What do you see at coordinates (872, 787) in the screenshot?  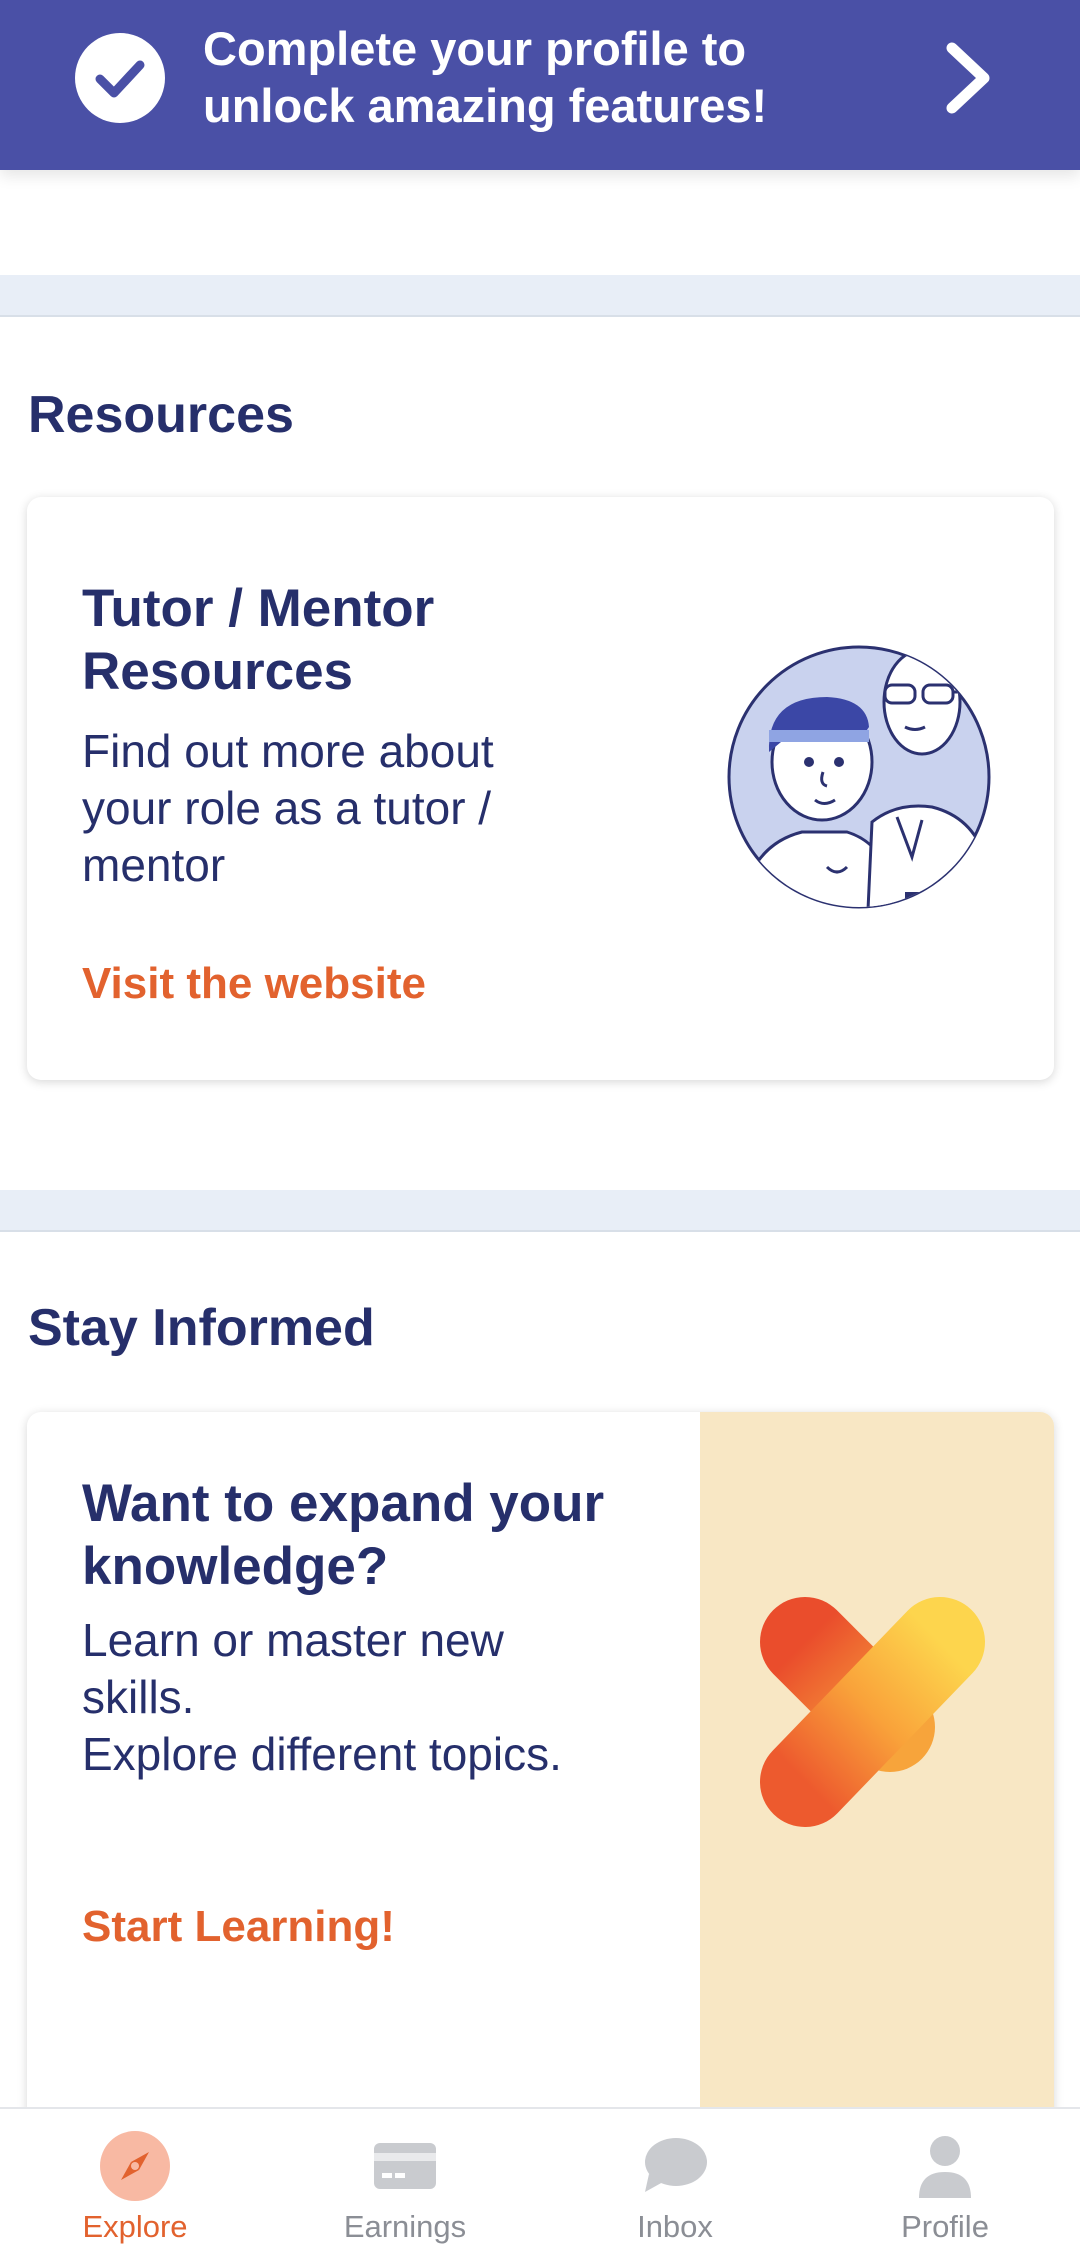 I see `tutor-student-illustration` at bounding box center [872, 787].